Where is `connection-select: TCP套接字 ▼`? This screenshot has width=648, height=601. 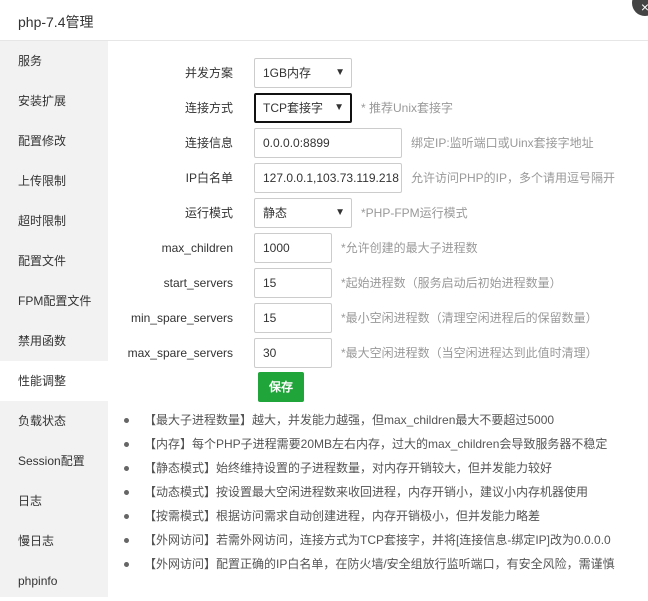 connection-select: TCP套接字 ▼ is located at coordinates (303, 108).